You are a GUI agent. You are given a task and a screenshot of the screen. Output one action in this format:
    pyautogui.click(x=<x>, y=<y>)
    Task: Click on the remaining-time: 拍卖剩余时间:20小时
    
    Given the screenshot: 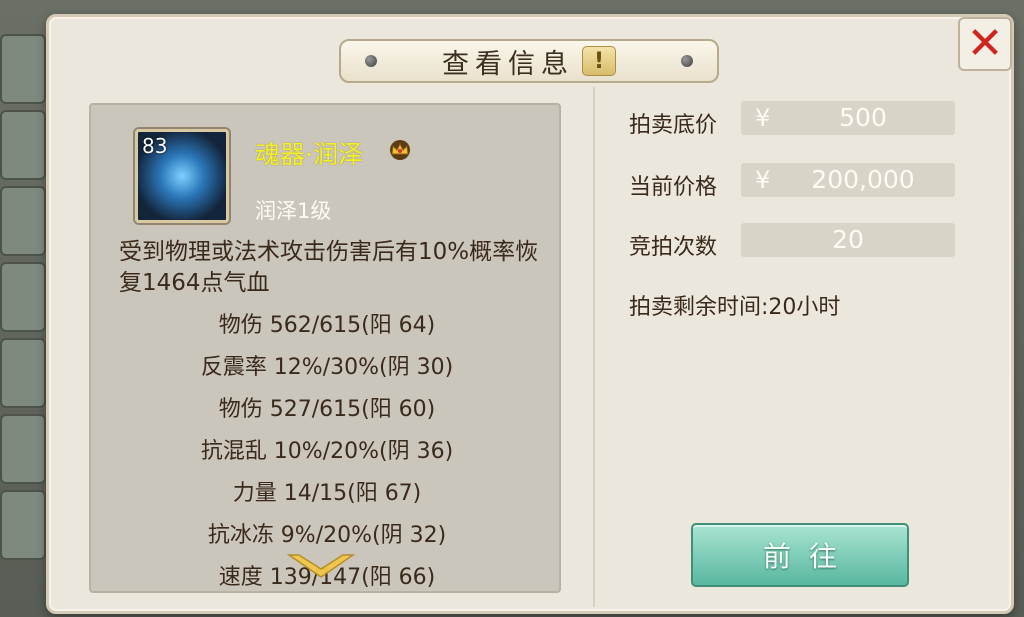 What is the action you would take?
    pyautogui.click(x=735, y=307)
    